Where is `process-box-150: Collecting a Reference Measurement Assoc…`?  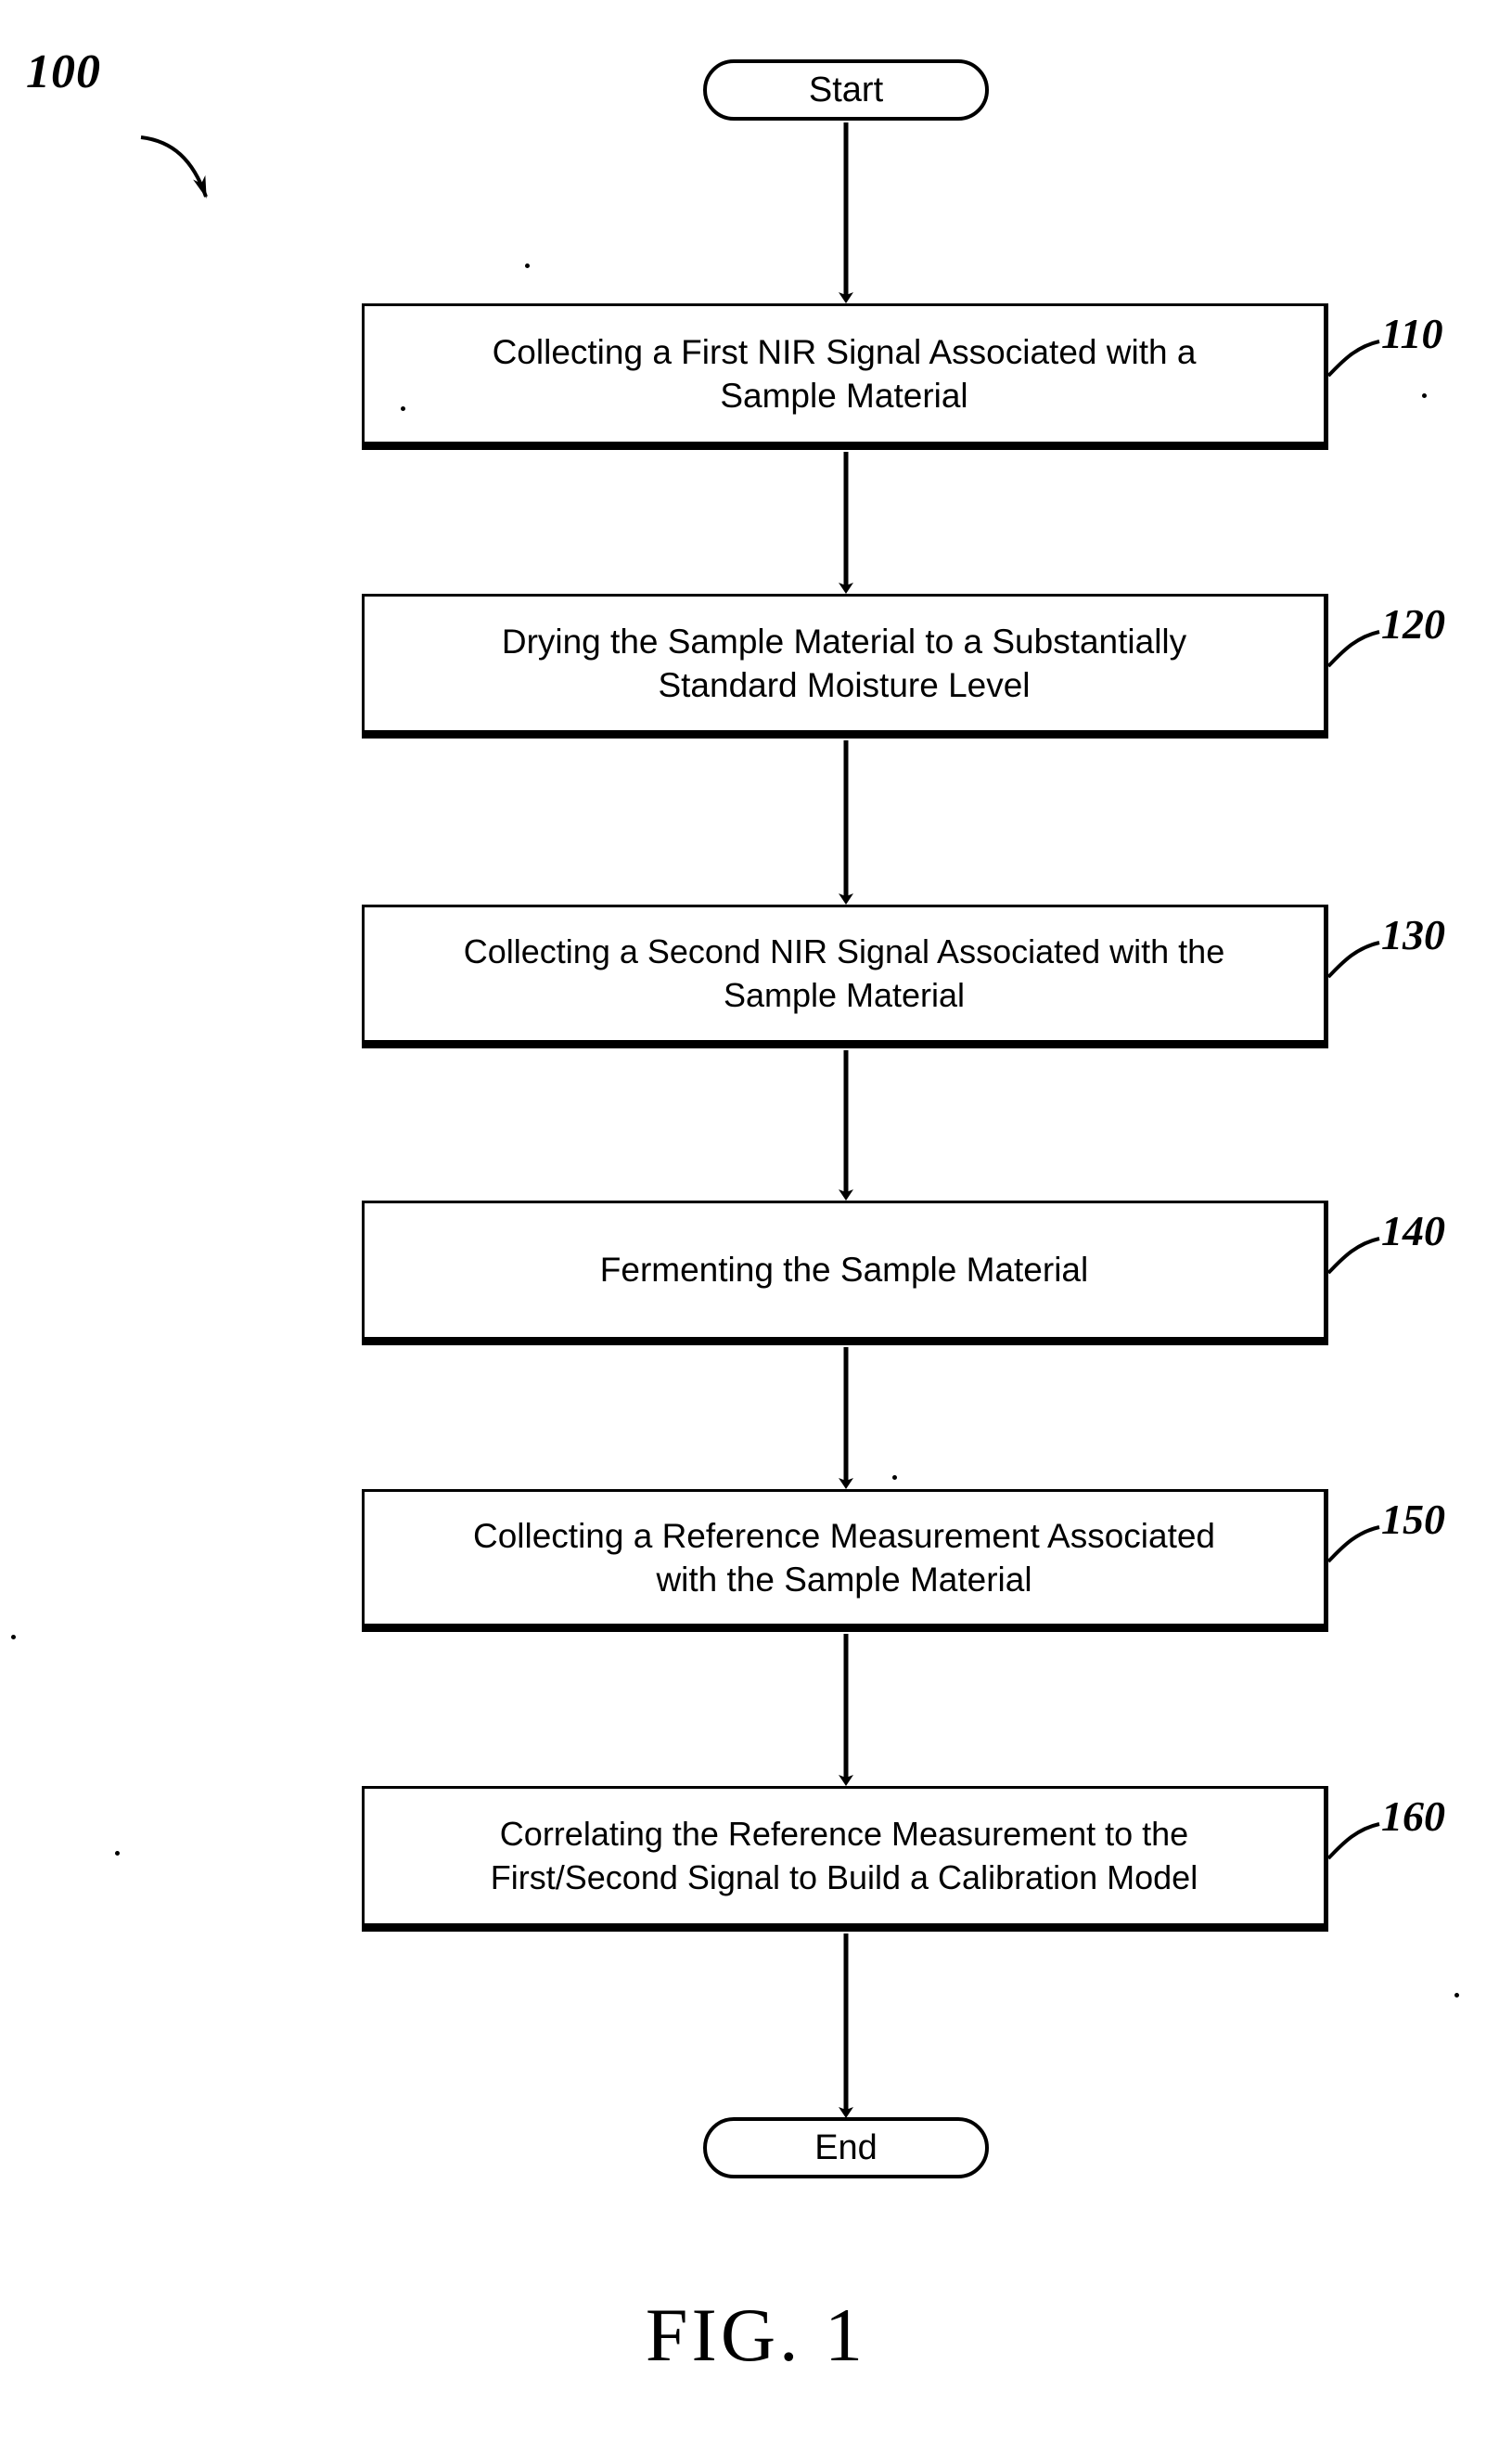 process-box-150: Collecting a Reference Measurement Assoc… is located at coordinates (845, 1560).